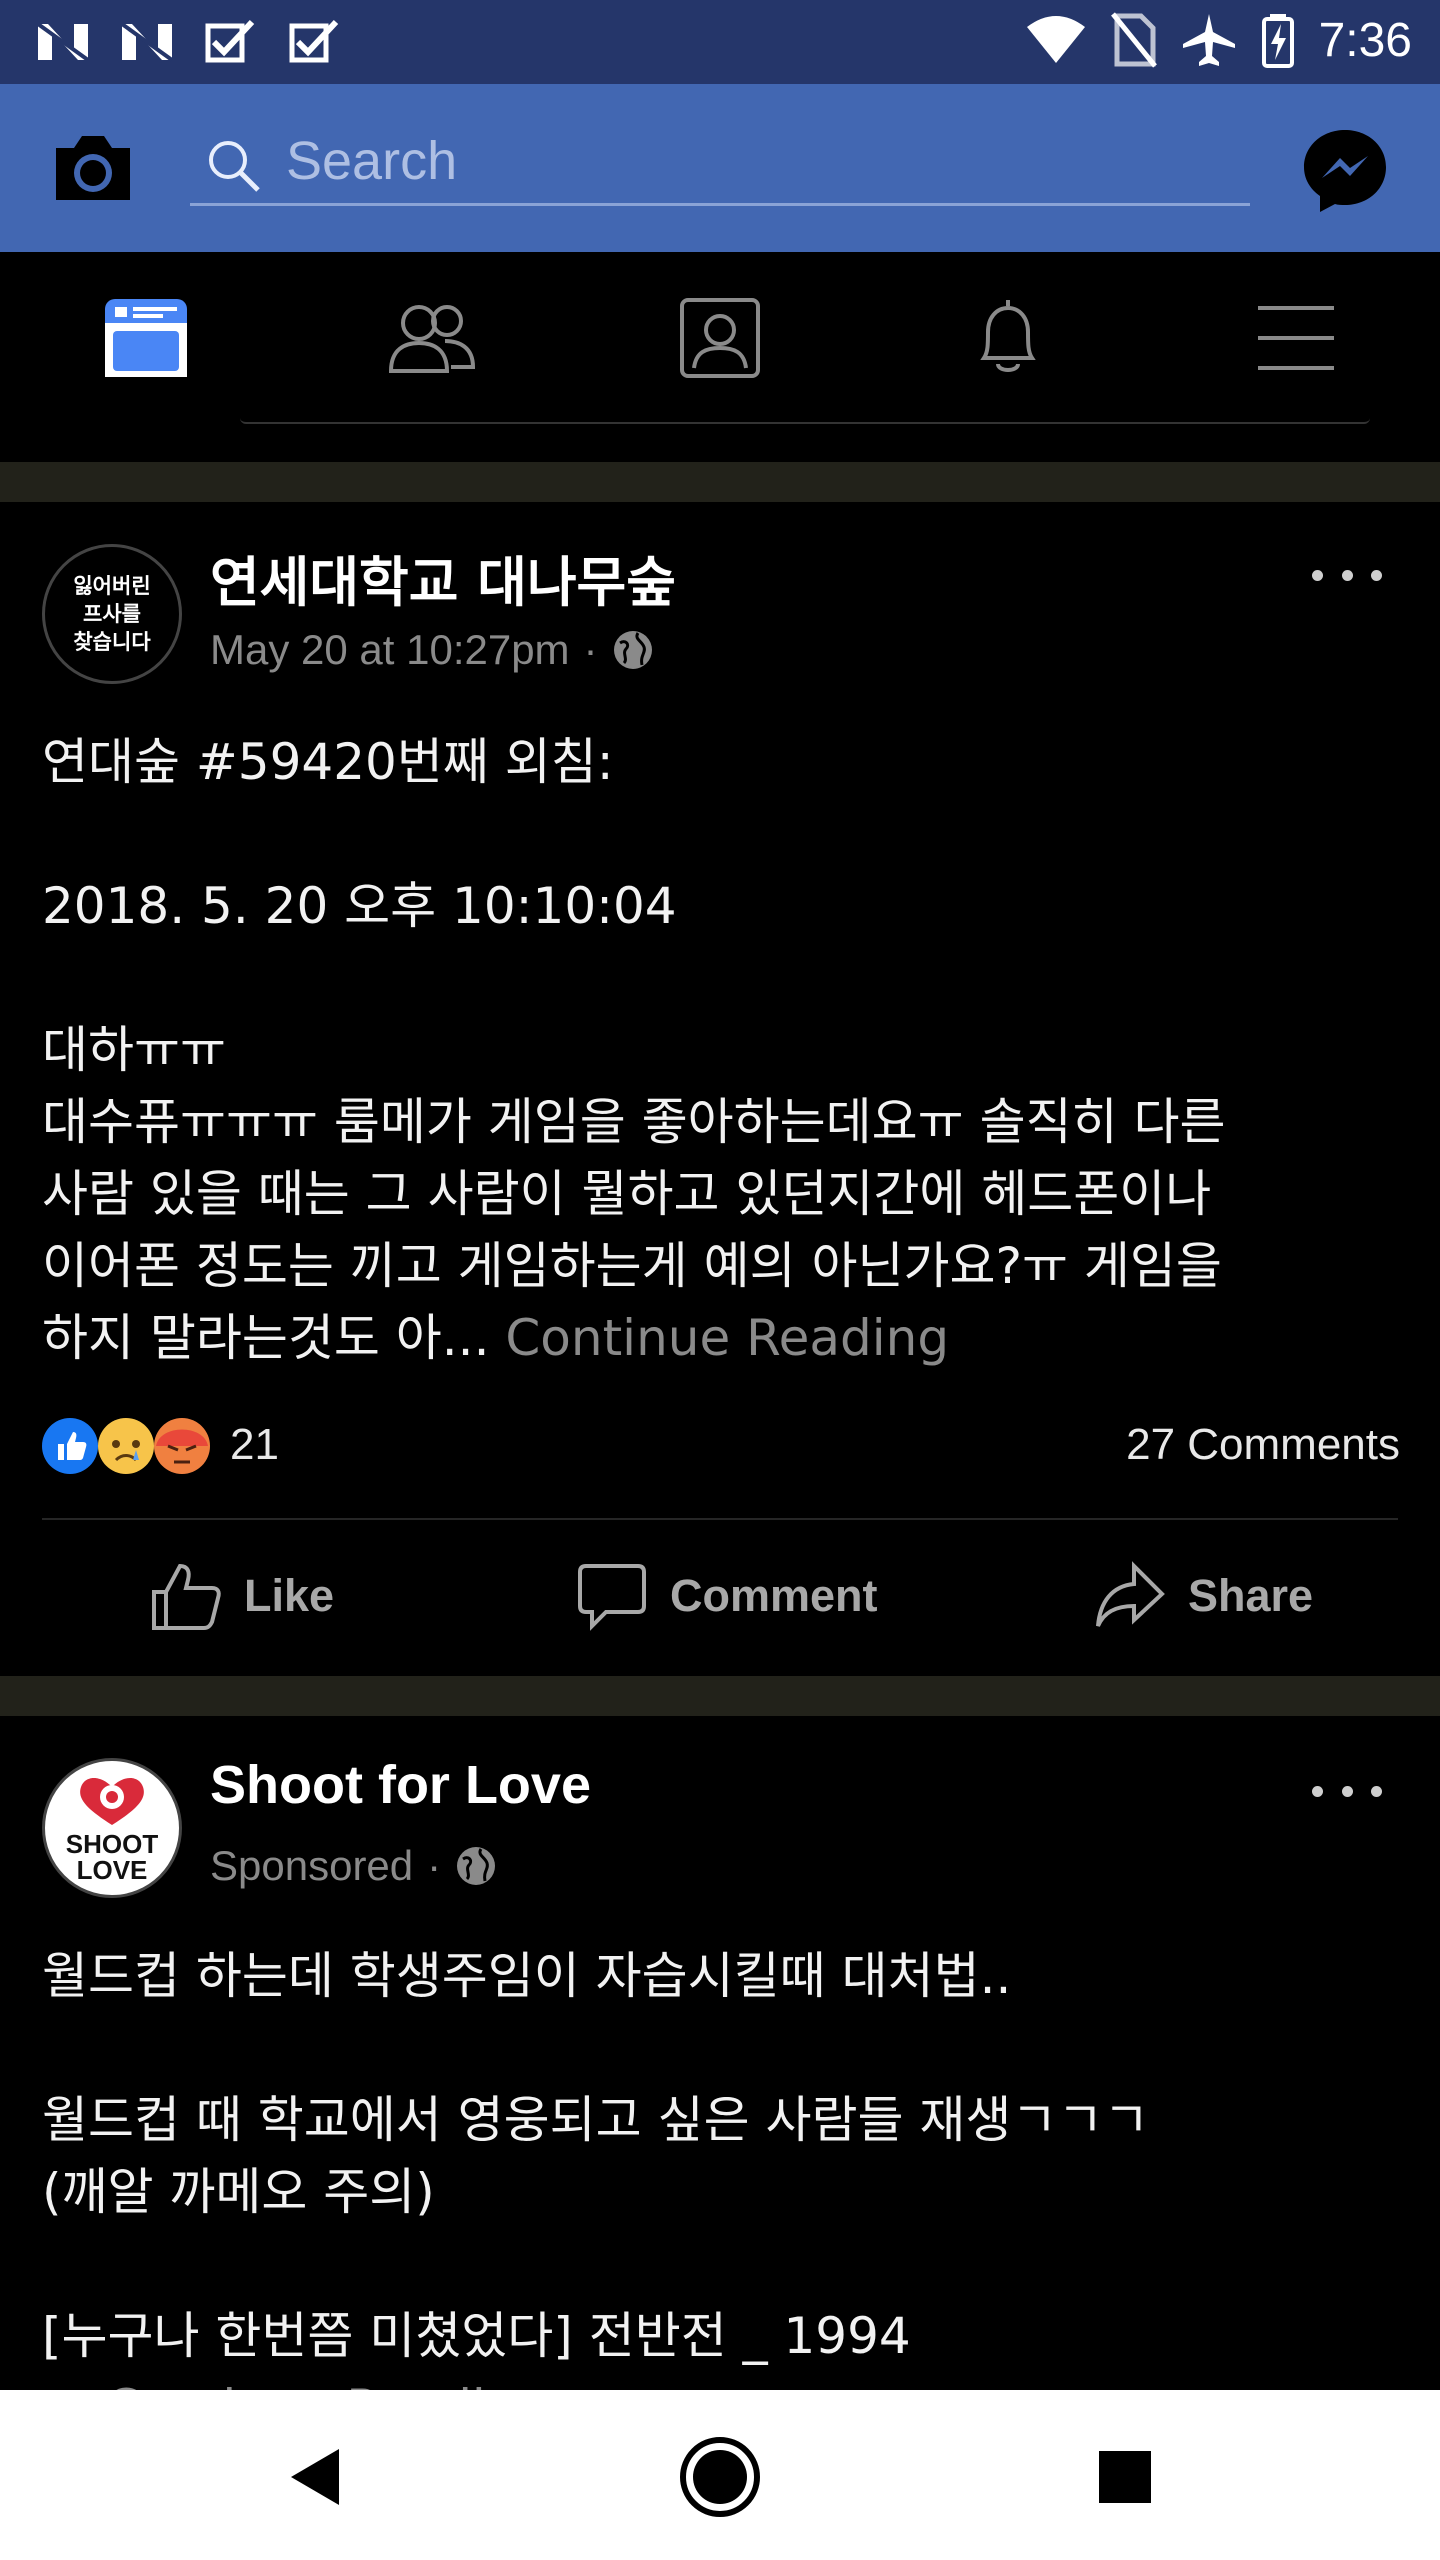 The height and width of the screenshot is (2560, 1440). I want to click on hamburger-menu-icon, so click(1296, 338).